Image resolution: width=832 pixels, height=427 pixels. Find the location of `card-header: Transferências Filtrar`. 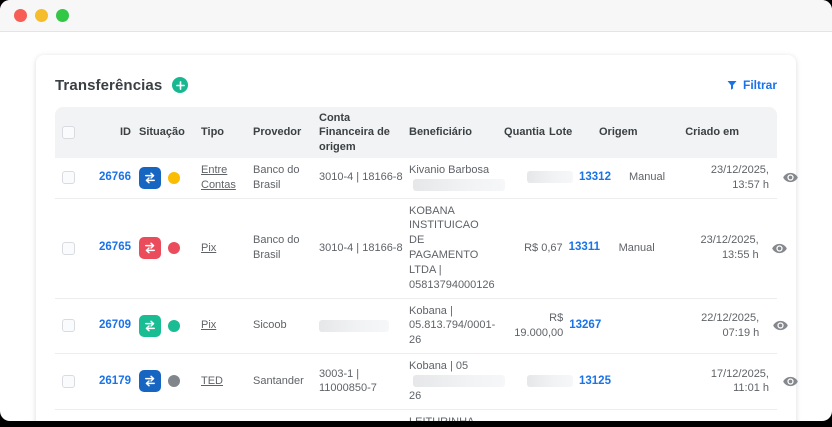

card-header: Transferências Filtrar is located at coordinates (416, 81).